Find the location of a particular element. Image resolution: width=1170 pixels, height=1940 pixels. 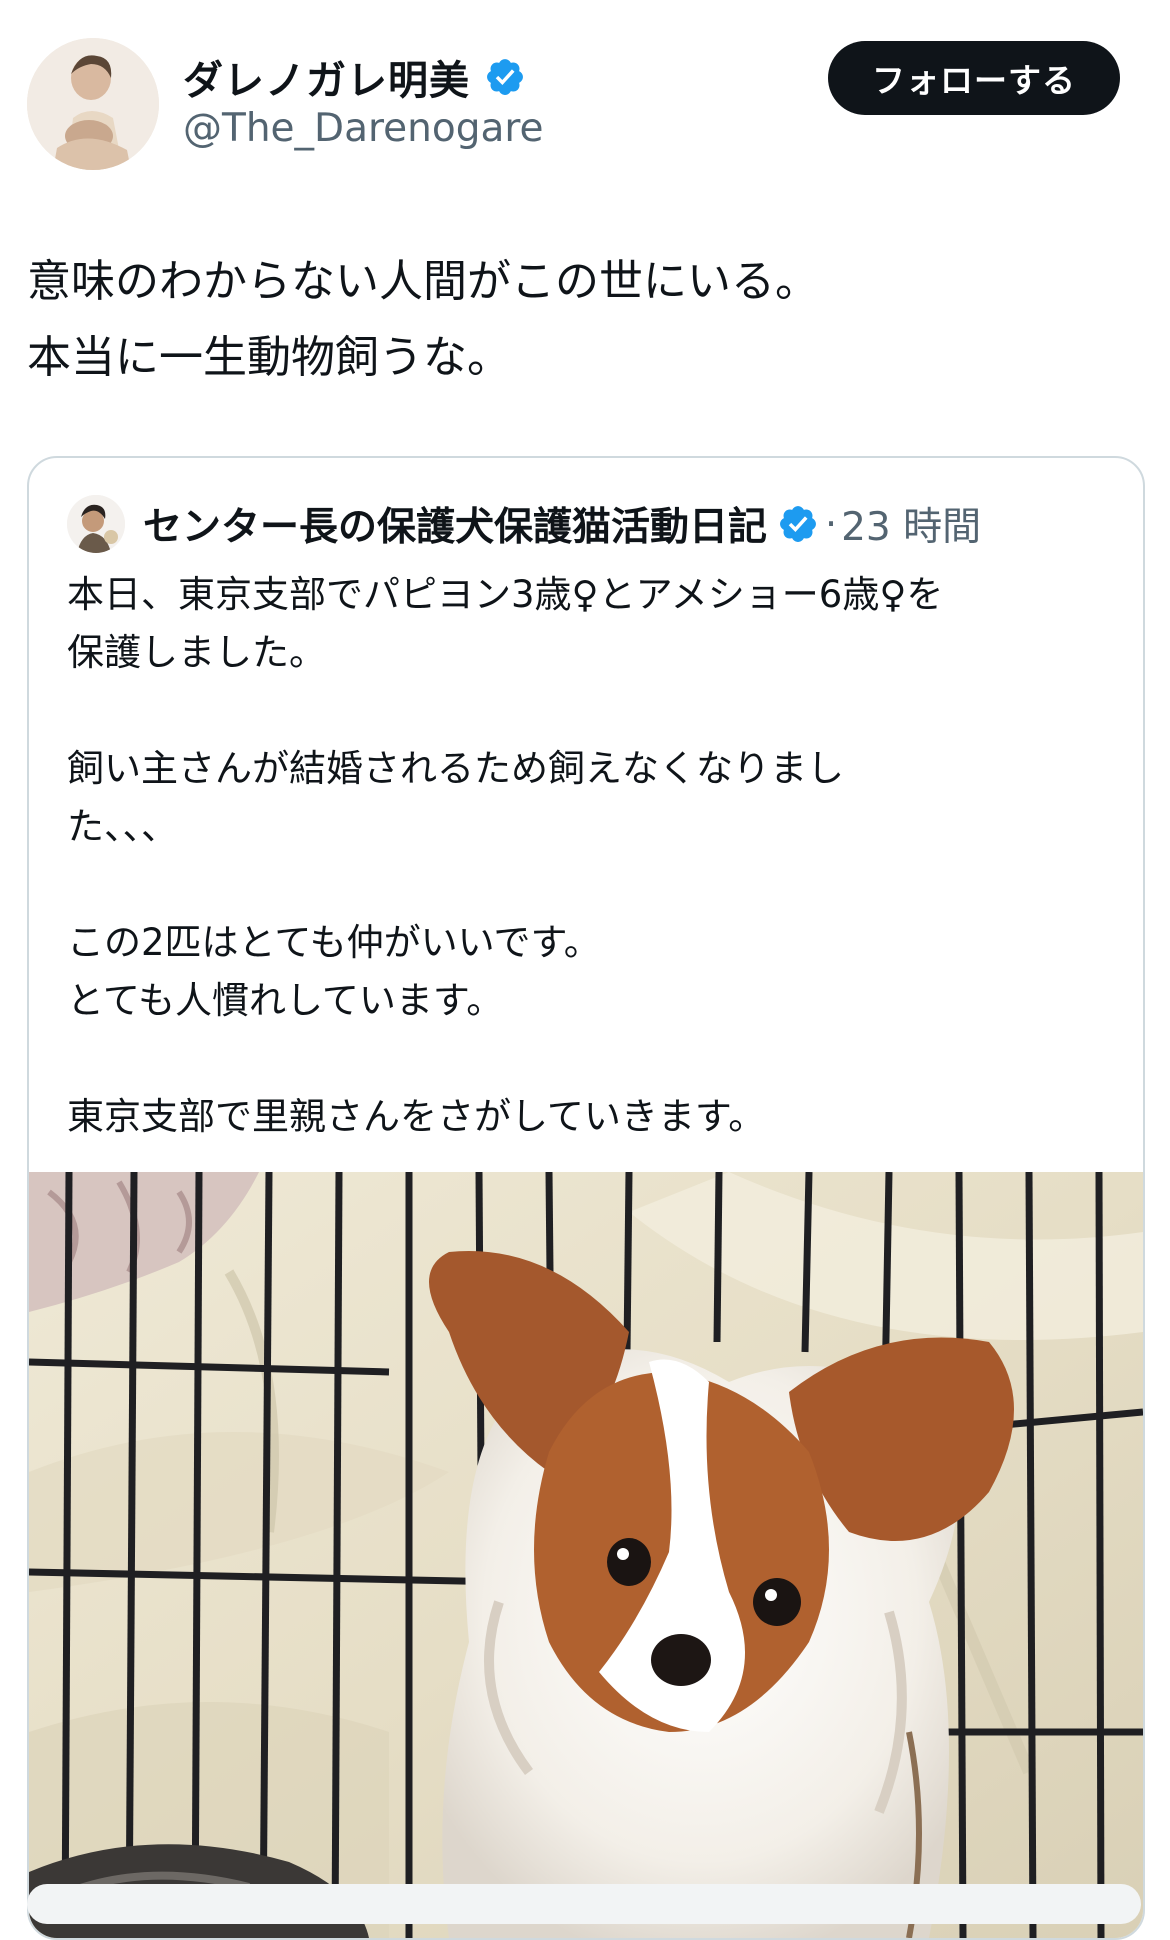

quoted-author-name: センター長の保護犬保護猫活動日記 is located at coordinates (455, 524).